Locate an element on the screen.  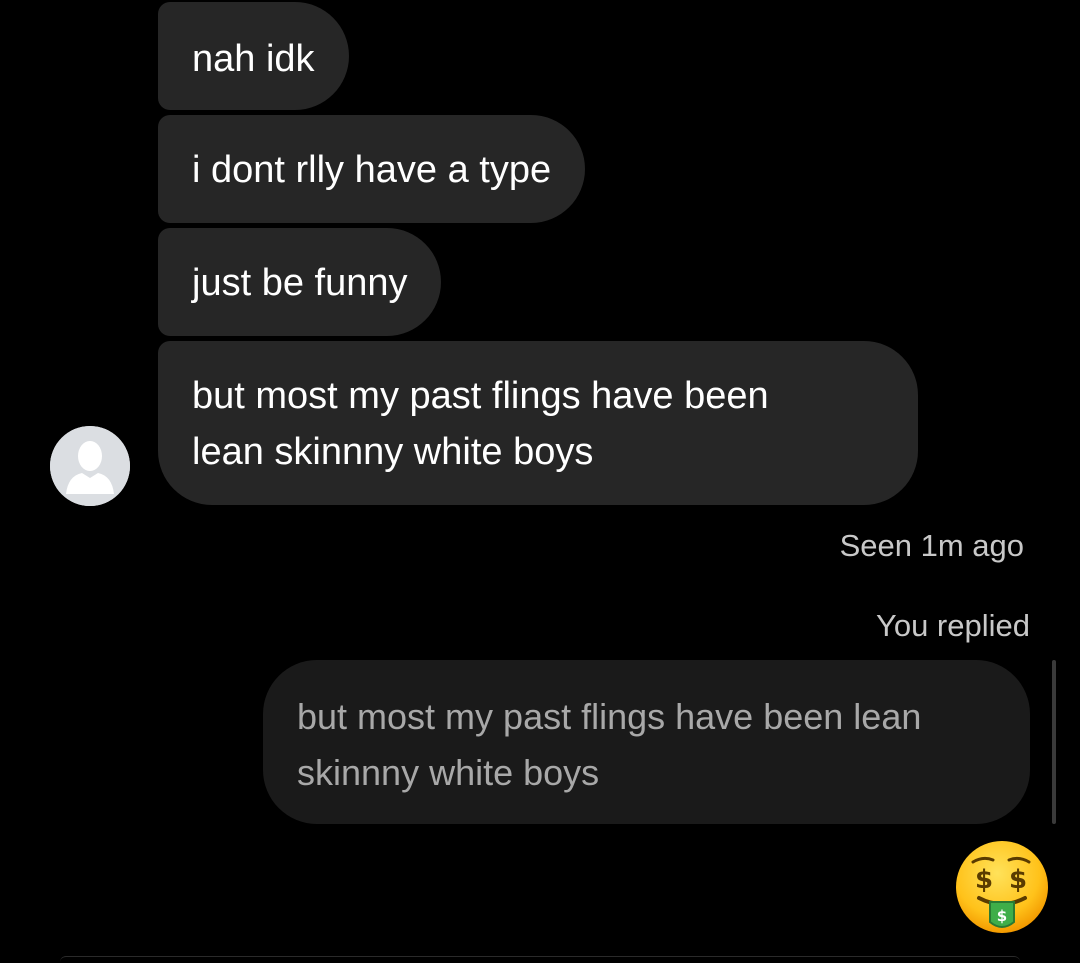
message-text: just be funny is located at coordinates (300, 283).